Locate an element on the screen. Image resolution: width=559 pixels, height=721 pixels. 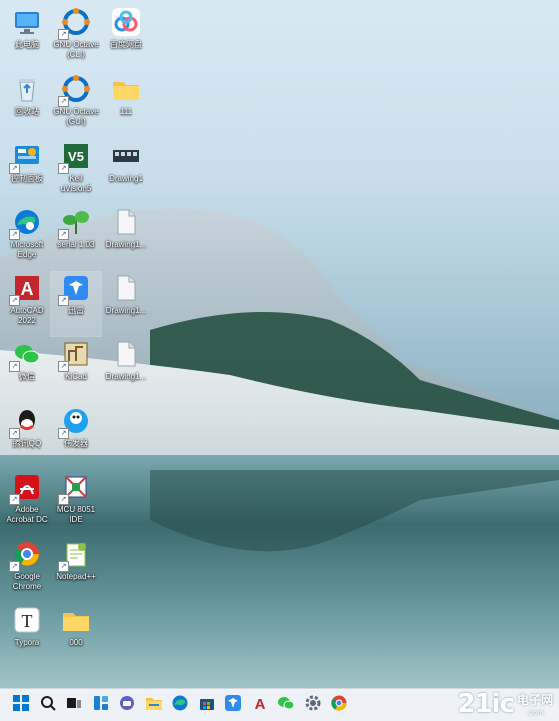
desktop-icon: 此电脑 is located at coordinates (27, 38).